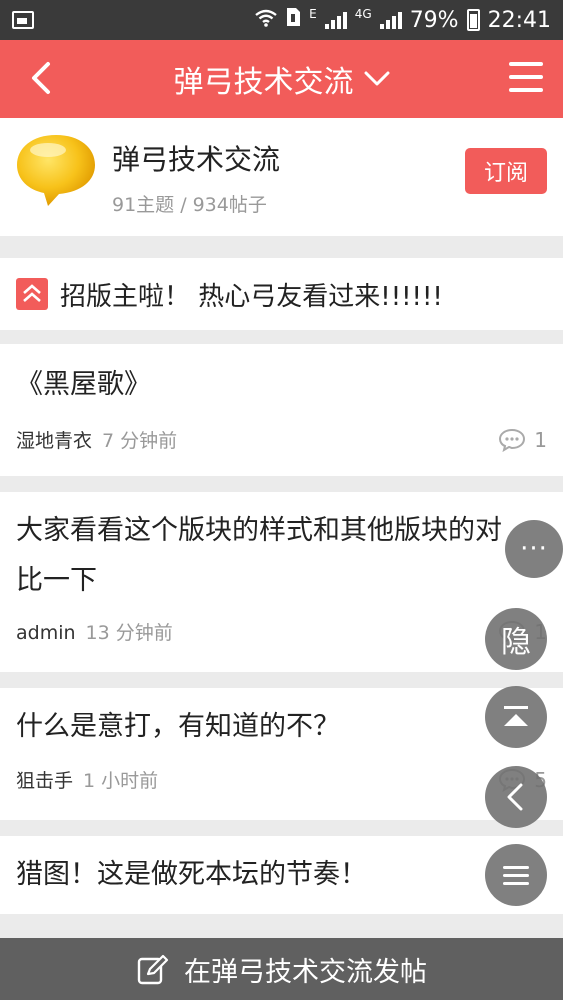  Describe the element at coordinates (23, 20) in the screenshot. I see `gallery-icon` at that location.